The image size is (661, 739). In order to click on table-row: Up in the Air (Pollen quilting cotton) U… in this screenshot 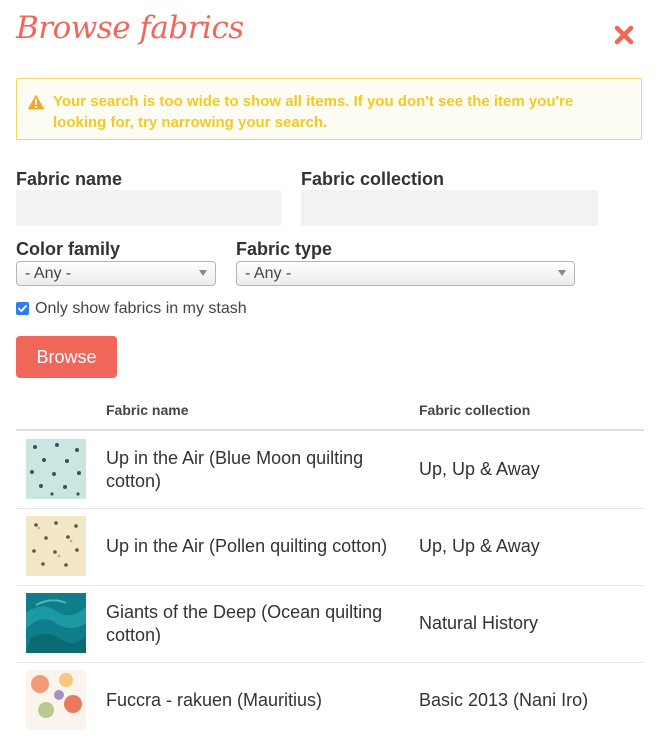, I will do `click(330, 547)`.